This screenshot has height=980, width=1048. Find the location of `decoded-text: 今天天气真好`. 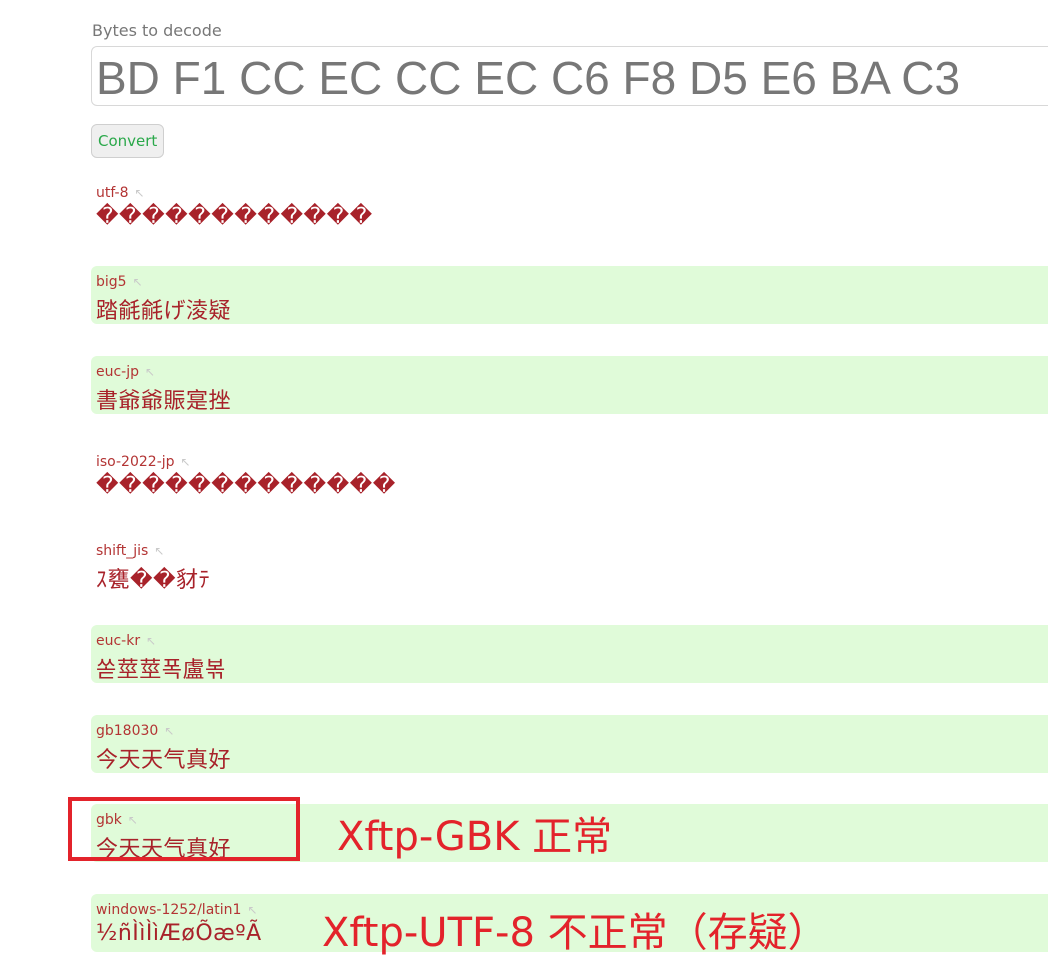

decoded-text: 今天天气真好 is located at coordinates (164, 760).